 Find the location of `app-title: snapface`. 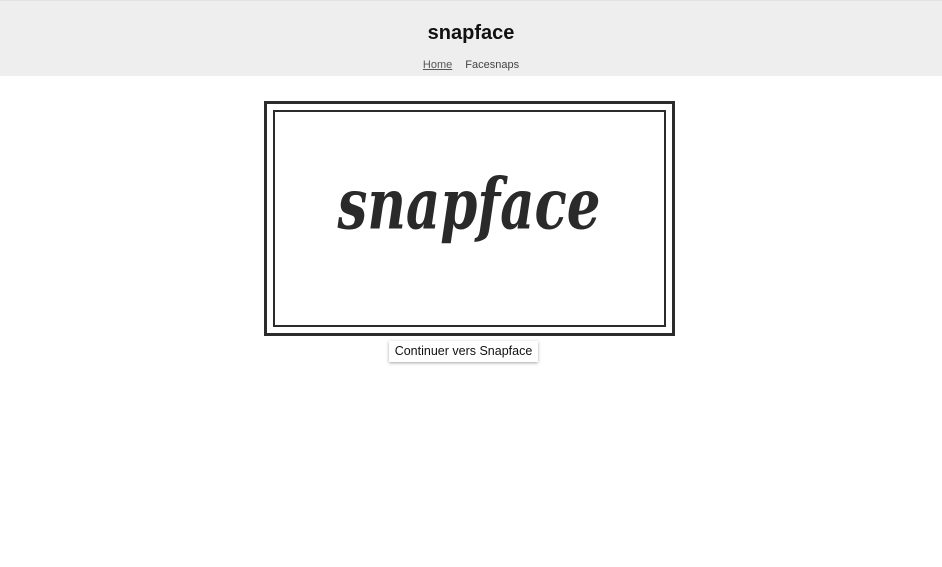

app-title: snapface is located at coordinates (471, 33).